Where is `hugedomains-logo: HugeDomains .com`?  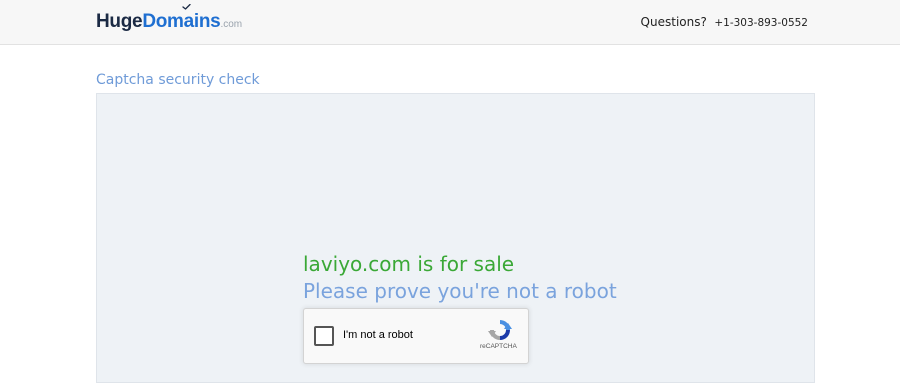 hugedomains-logo: HugeDomains .com is located at coordinates (169, 19).